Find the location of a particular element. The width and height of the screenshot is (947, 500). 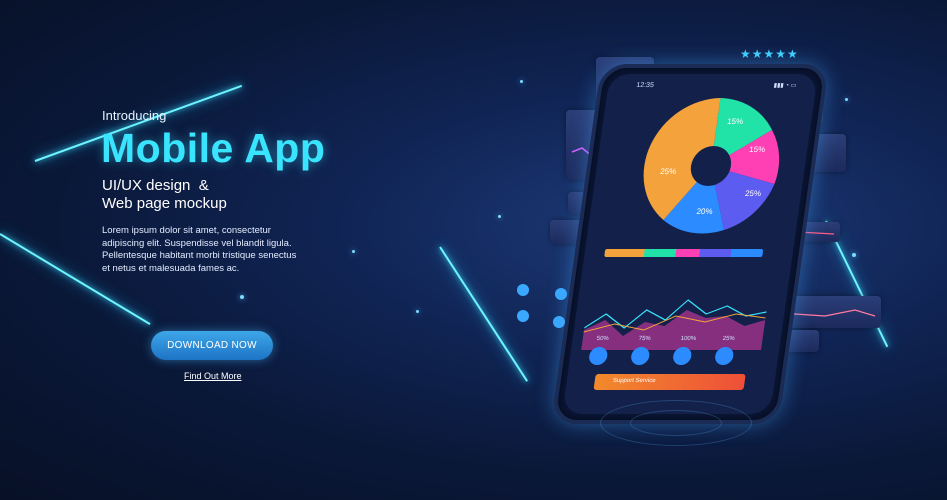

rating-stars: ★★★★★ is located at coordinates (769, 54).